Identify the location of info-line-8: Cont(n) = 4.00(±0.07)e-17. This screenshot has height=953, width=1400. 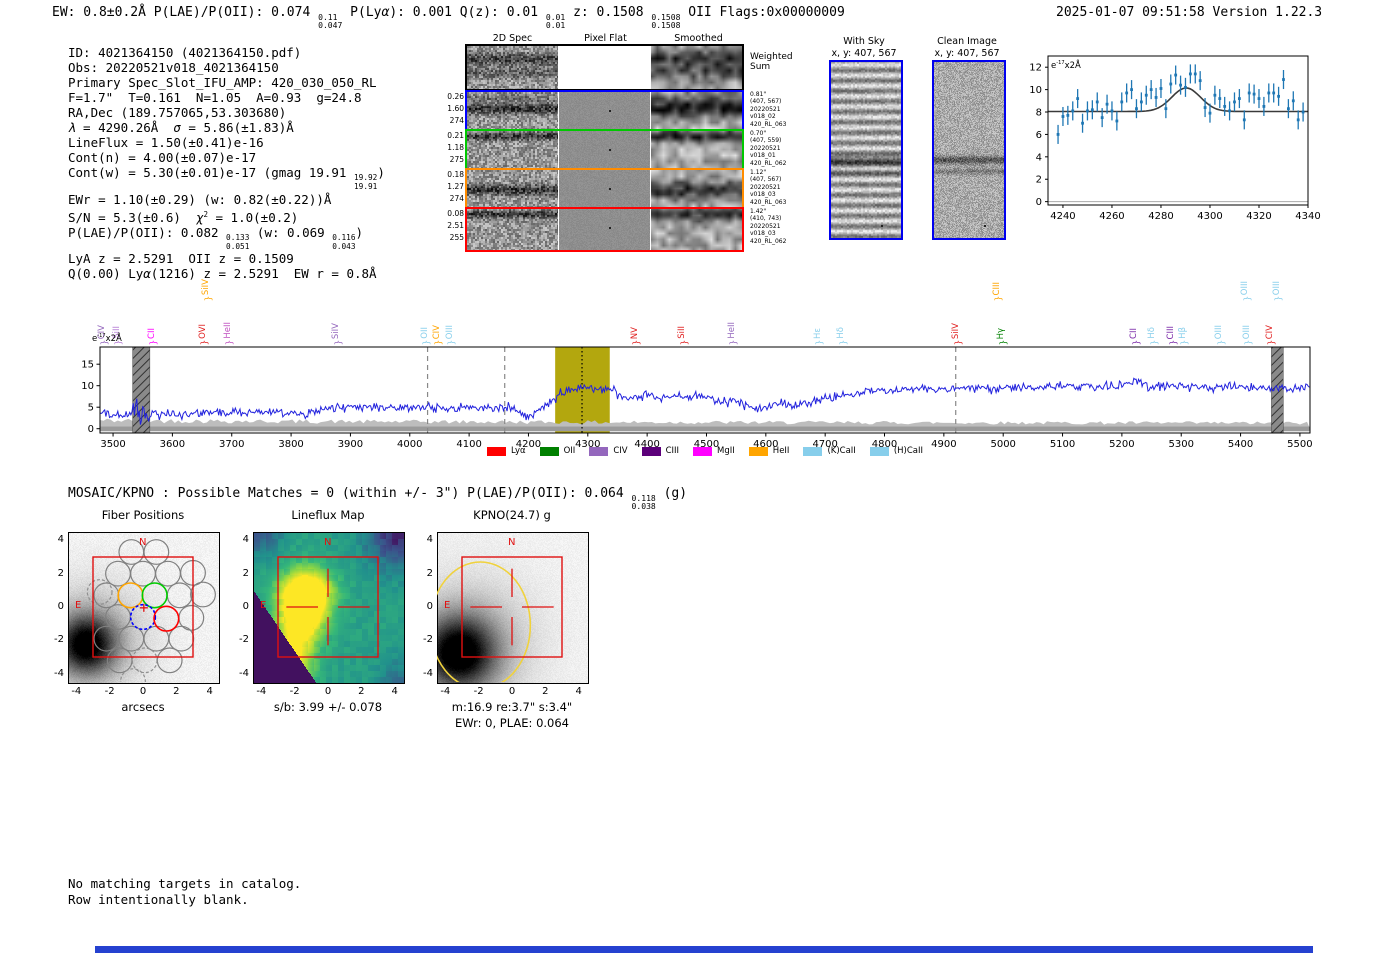
(162, 157).